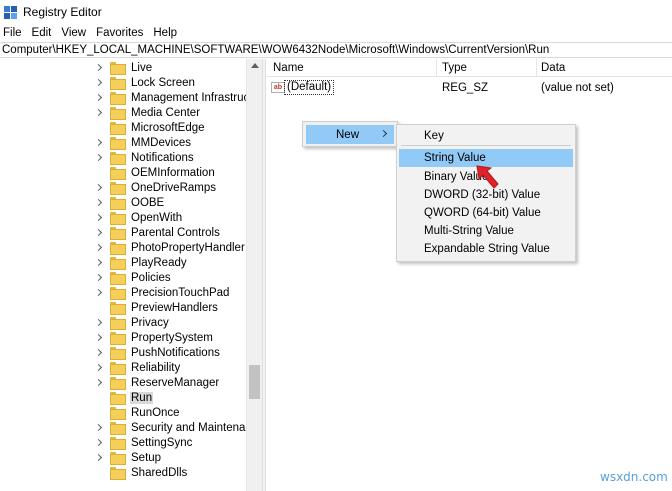 This screenshot has width=672, height=491. What do you see at coordinates (254, 382) in the screenshot?
I see `scroll-thumb` at bounding box center [254, 382].